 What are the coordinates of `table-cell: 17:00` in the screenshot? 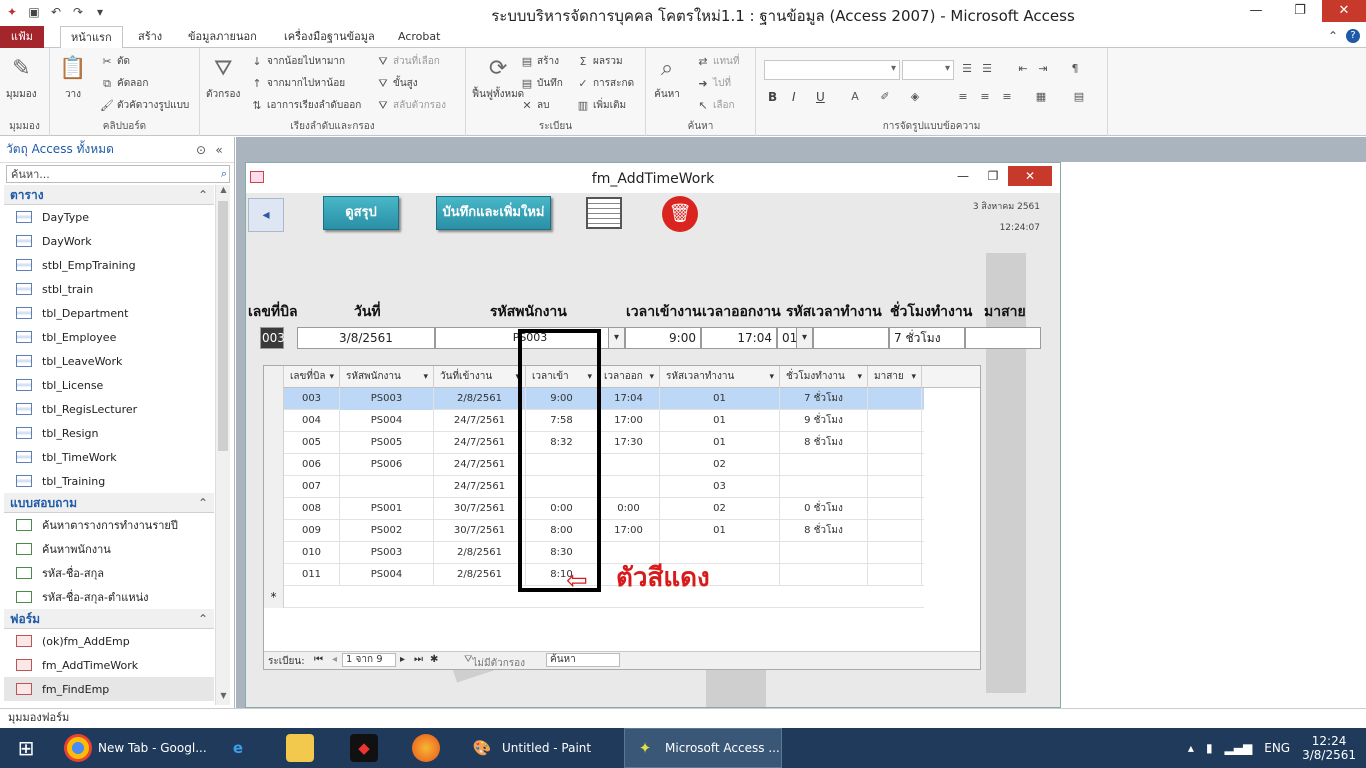 It's located at (629, 531).